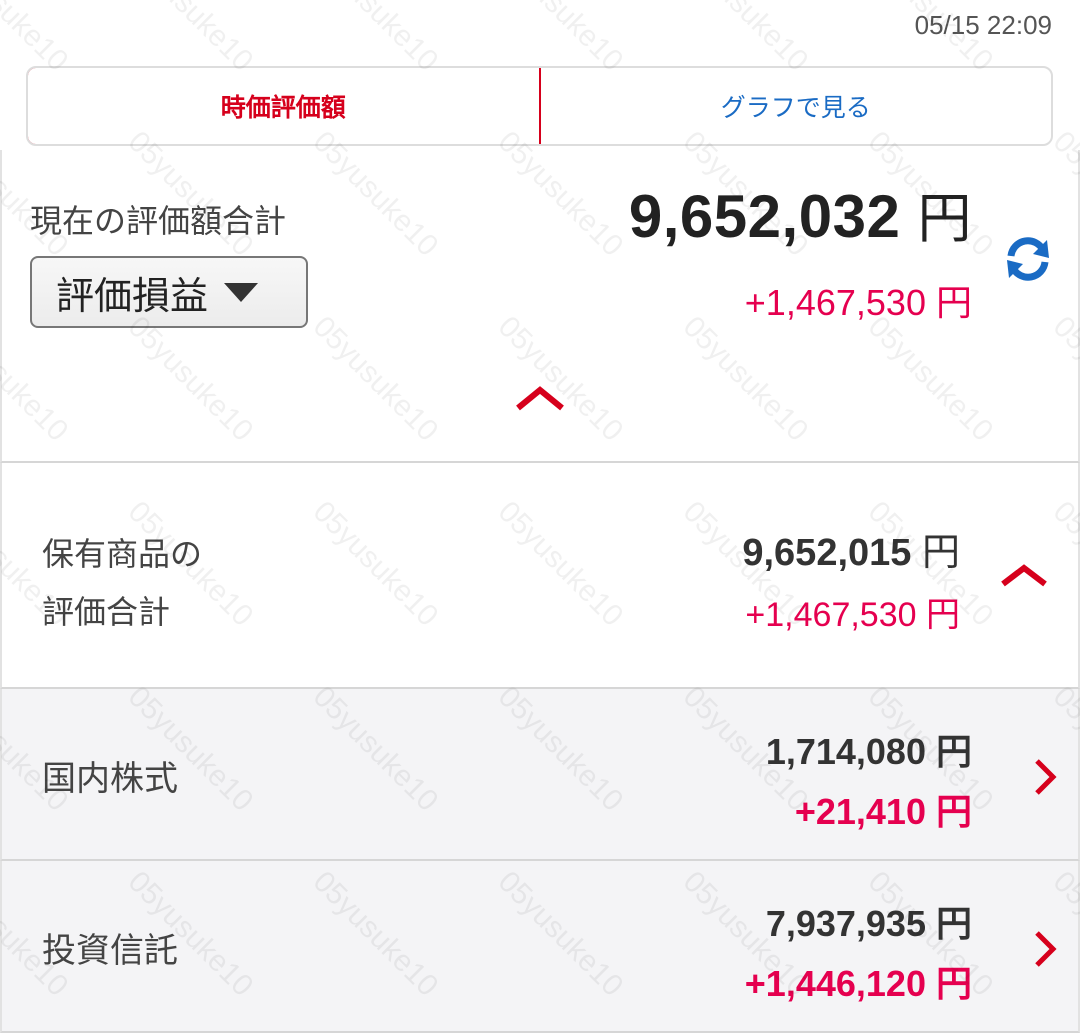  Describe the element at coordinates (764, 216) in the screenshot. I see `total-value-amount: 9,652,032` at that location.